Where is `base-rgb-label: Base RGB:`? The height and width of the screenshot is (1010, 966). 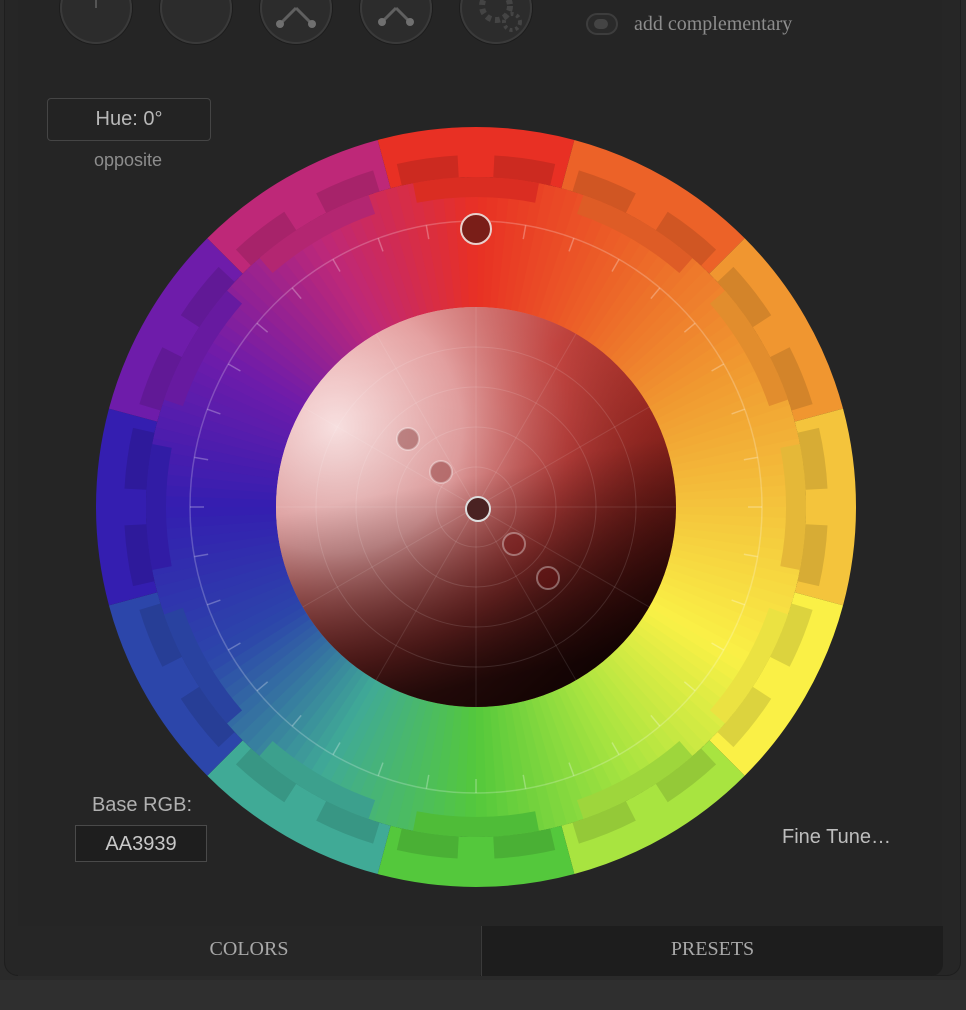
base-rgb-label: Base RGB: is located at coordinates (142, 805).